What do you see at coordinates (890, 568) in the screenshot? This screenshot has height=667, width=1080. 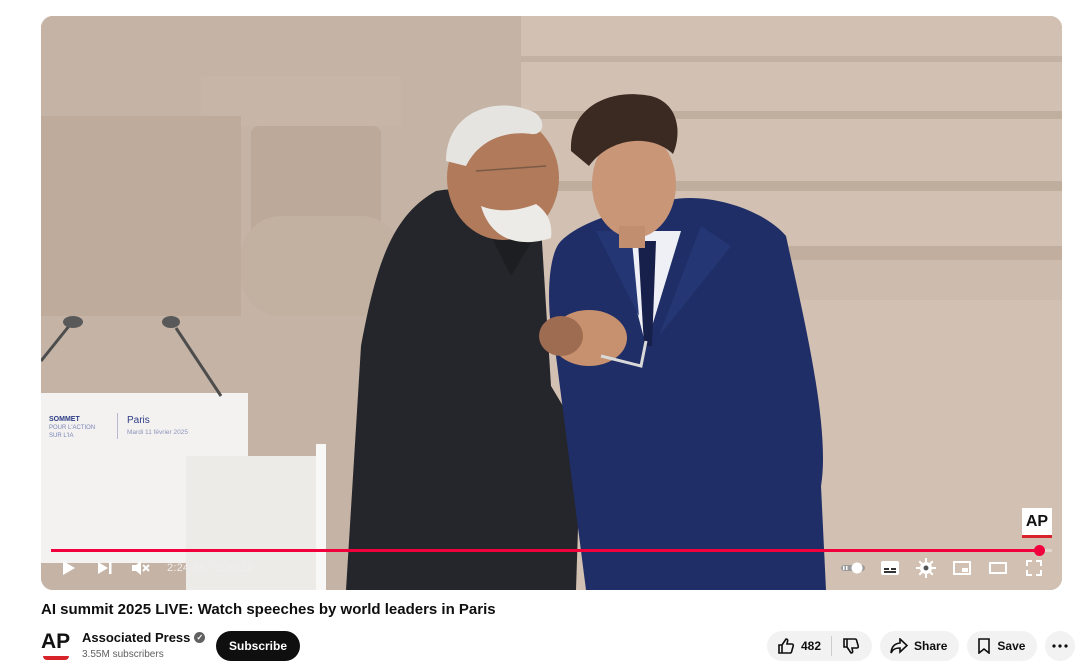 I see `subtitles-icon` at bounding box center [890, 568].